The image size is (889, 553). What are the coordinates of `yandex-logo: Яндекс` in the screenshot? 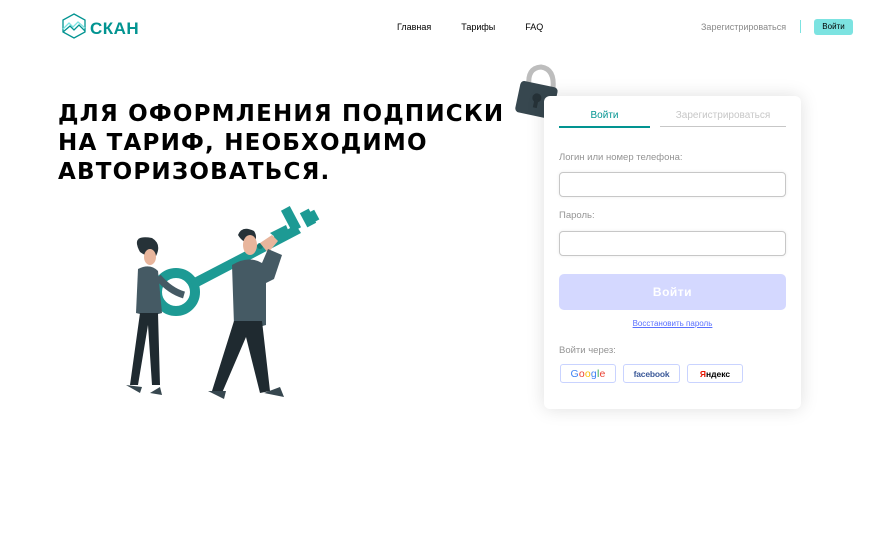 It's located at (715, 373).